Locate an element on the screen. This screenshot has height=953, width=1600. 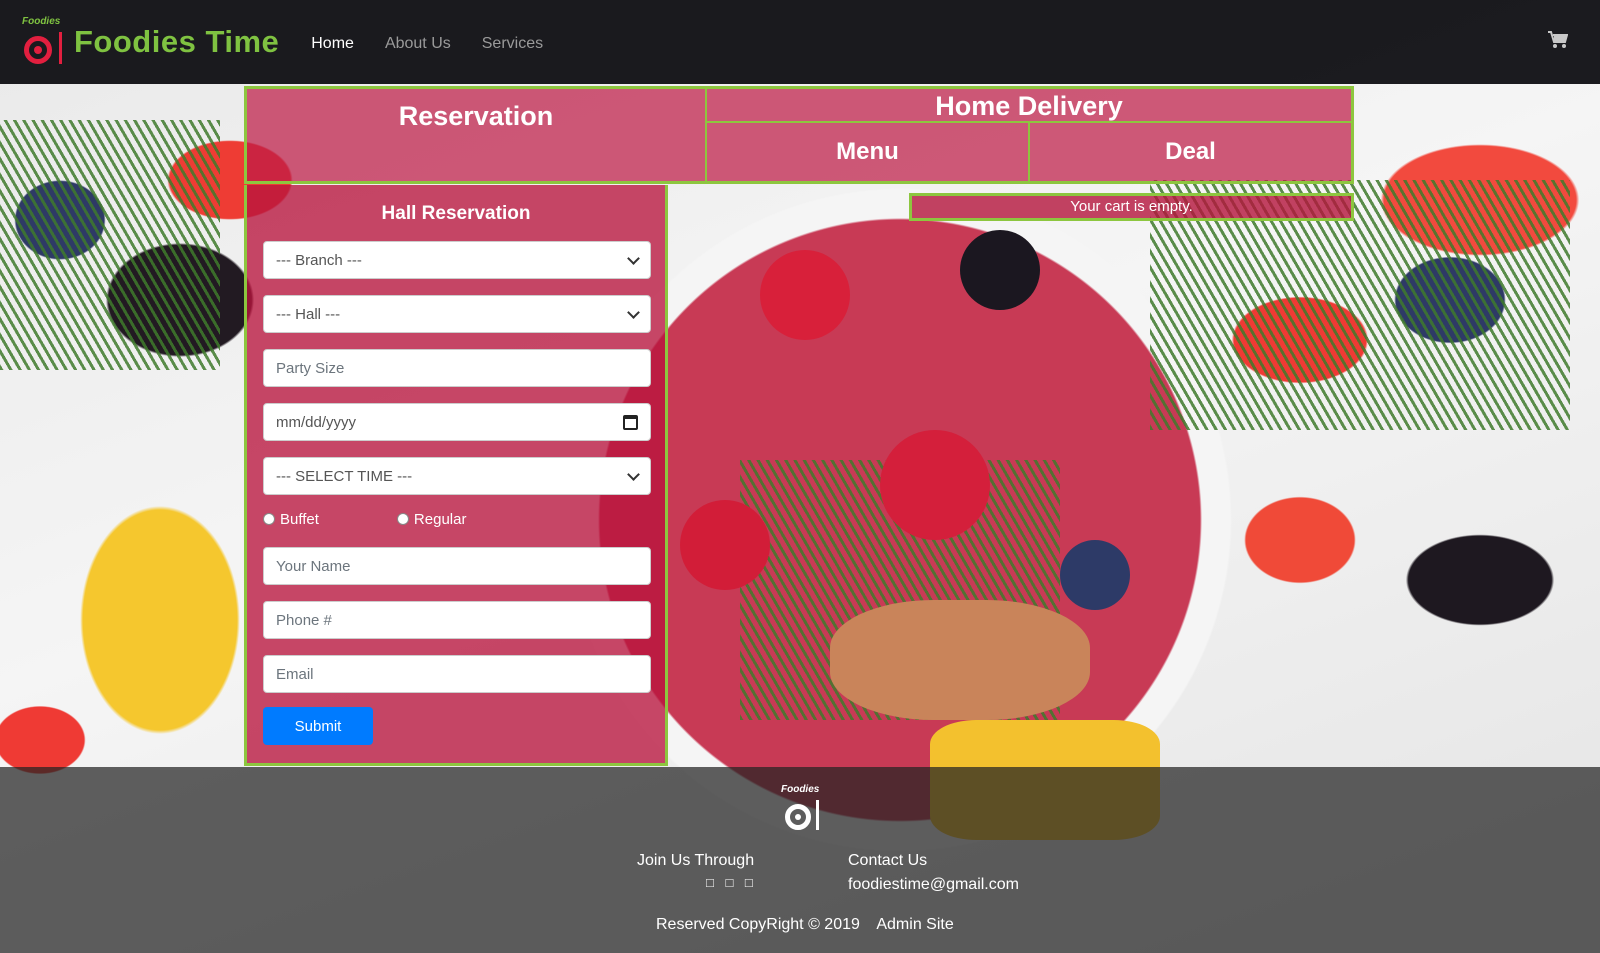
party-size-placeholder: Party Size is located at coordinates (310, 368).